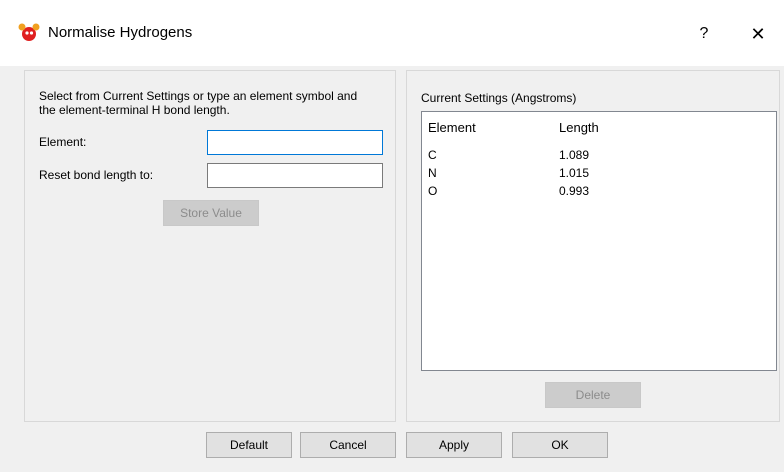 This screenshot has height=472, width=784. Describe the element at coordinates (452, 127) in the screenshot. I see `column-header-element: Element` at that location.